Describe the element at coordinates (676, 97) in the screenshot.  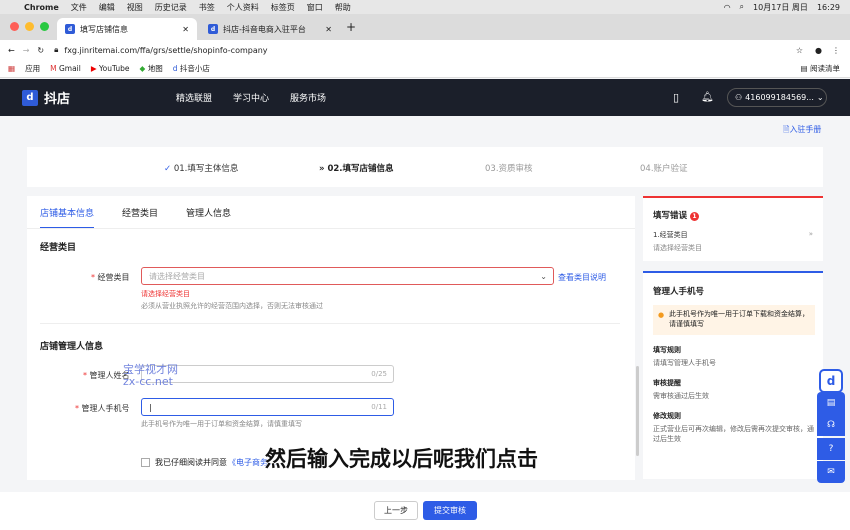
I see `mobile-icon: ▯` at that location.